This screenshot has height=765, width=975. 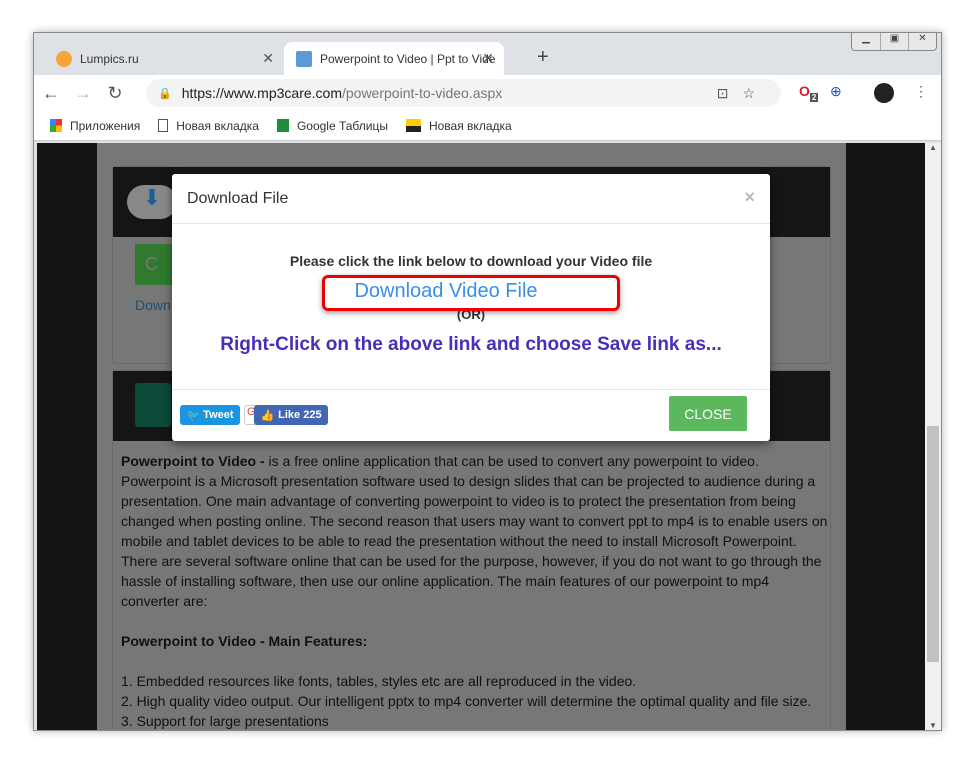 I want to click on intro-title: Powerpoint to Video -, so click(x=193, y=461).